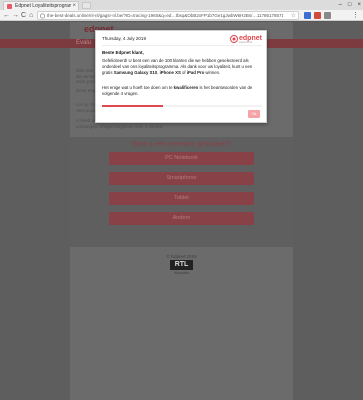 This screenshot has width=363, height=400. What do you see at coordinates (181, 198) in the screenshot?
I see `answer-button: Tablet` at bounding box center [181, 198].